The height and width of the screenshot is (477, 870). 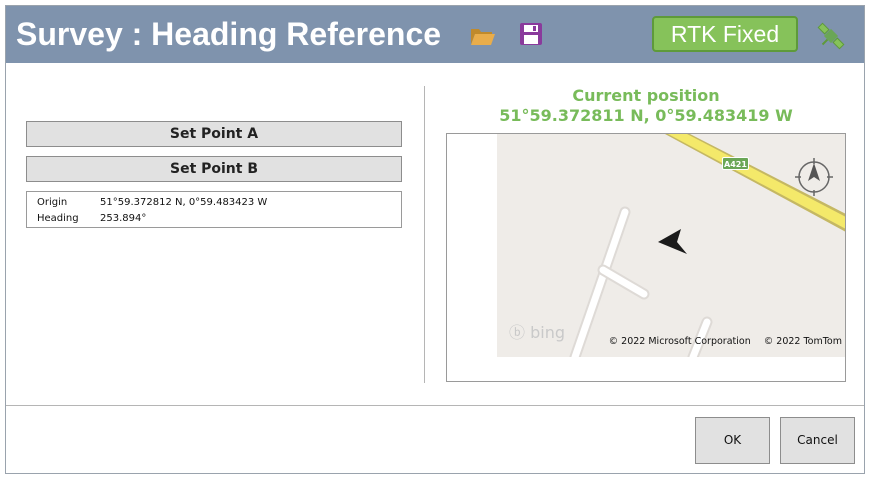 I want to click on cancel-button: Cancel, so click(x=817, y=440).